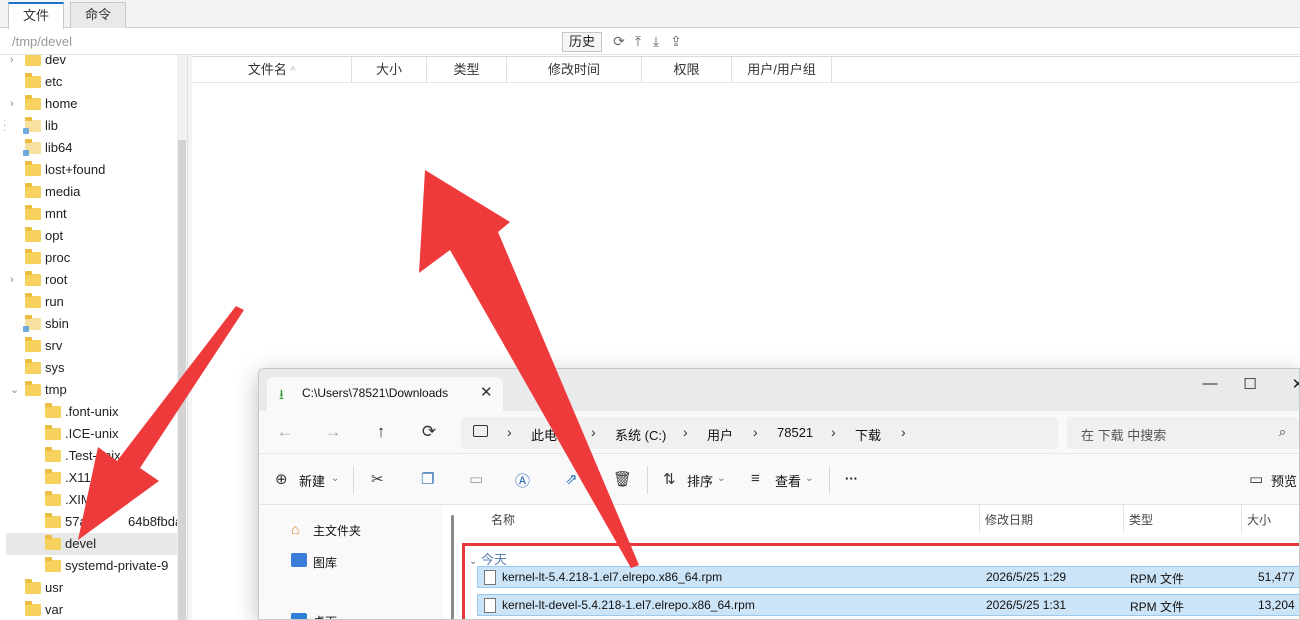 This screenshot has width=1300, height=620. What do you see at coordinates (337, 530) in the screenshot?
I see `nav-item-home: 主文件夹` at bounding box center [337, 530].